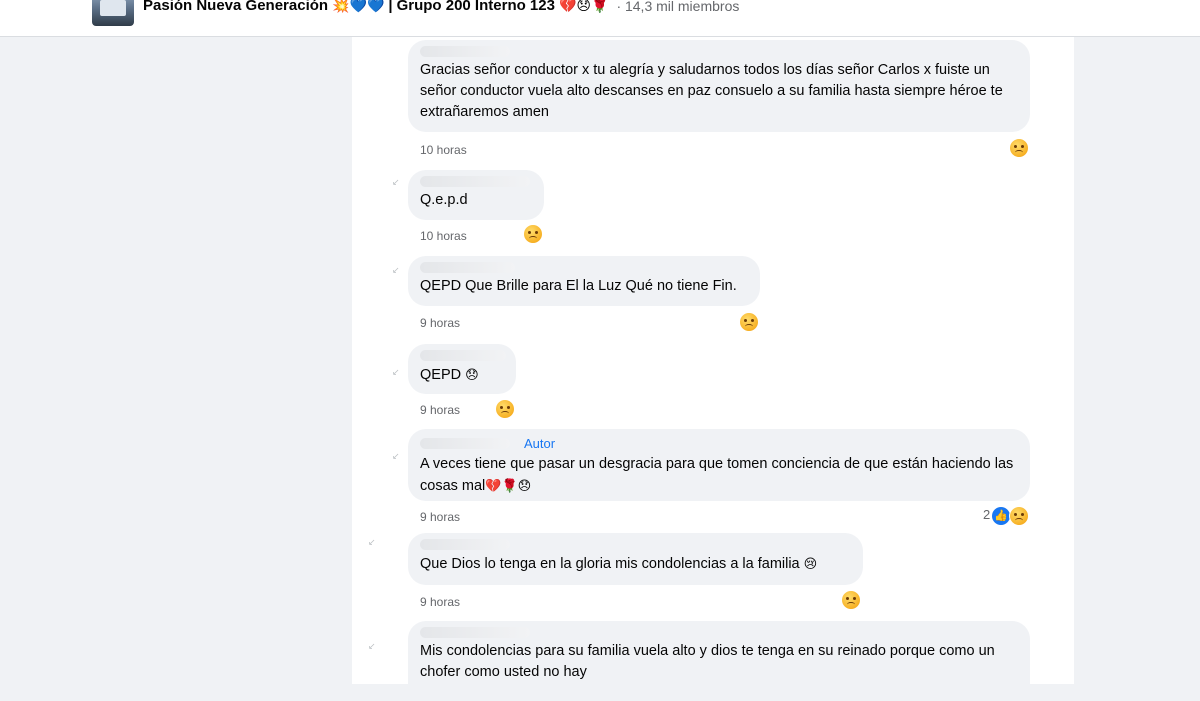  Describe the element at coordinates (677, 7) in the screenshot. I see `member-count: · 14,3 mil miembros` at that location.